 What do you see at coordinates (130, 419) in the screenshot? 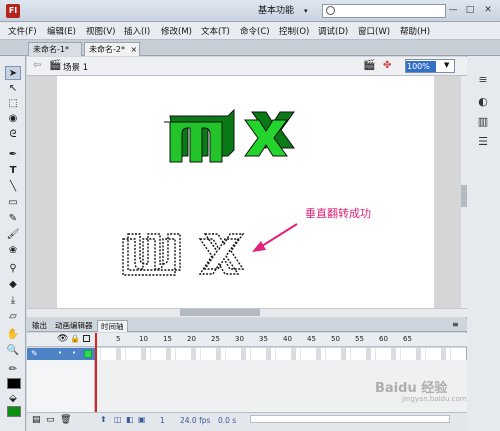
I see `onion-outline-icon: ◧` at bounding box center [130, 419].